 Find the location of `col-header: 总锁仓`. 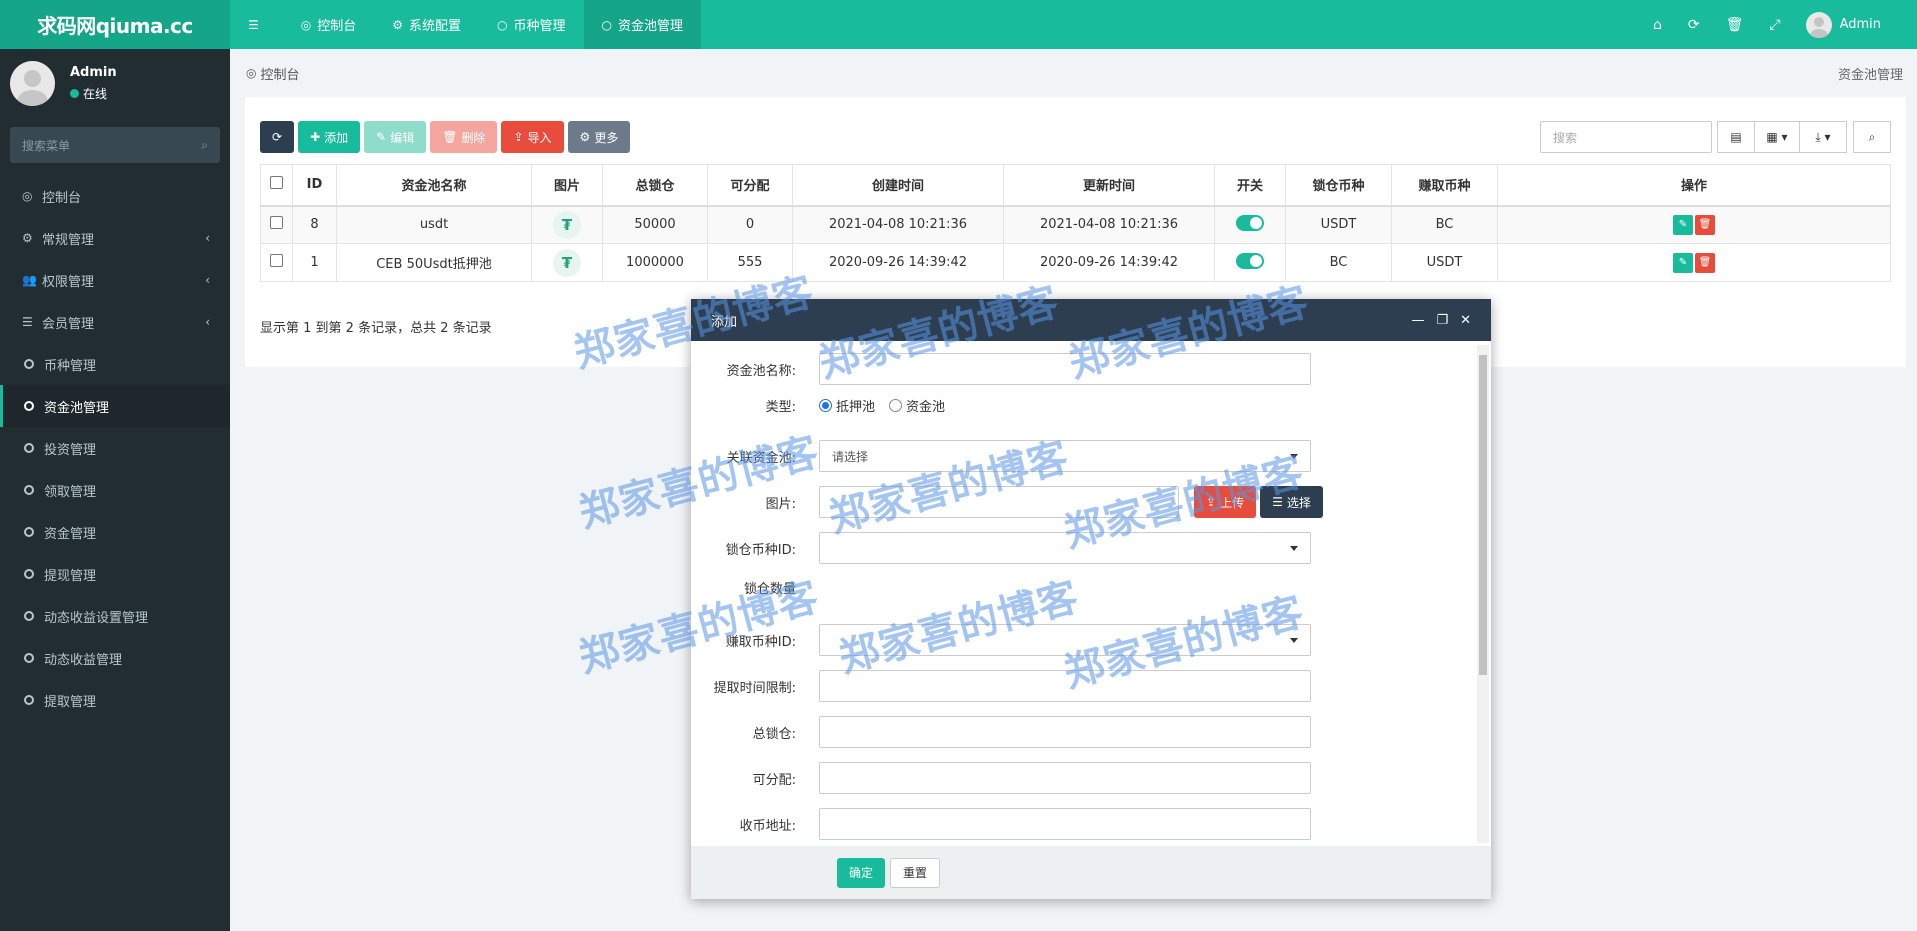

col-header: 总锁仓 is located at coordinates (655, 185).